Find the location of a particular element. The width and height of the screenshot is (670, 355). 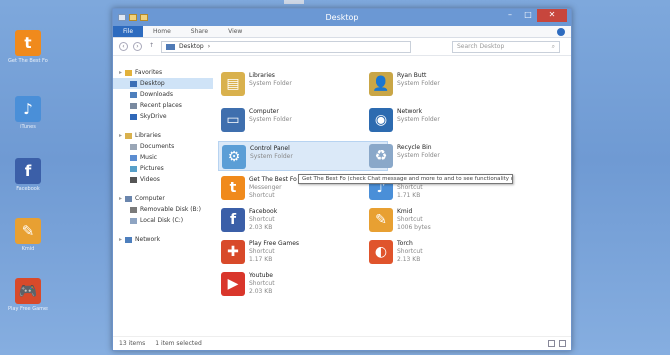

file-item: ✎ Kmid Shortcut 1006 bytes is located at coordinates (451, 220).